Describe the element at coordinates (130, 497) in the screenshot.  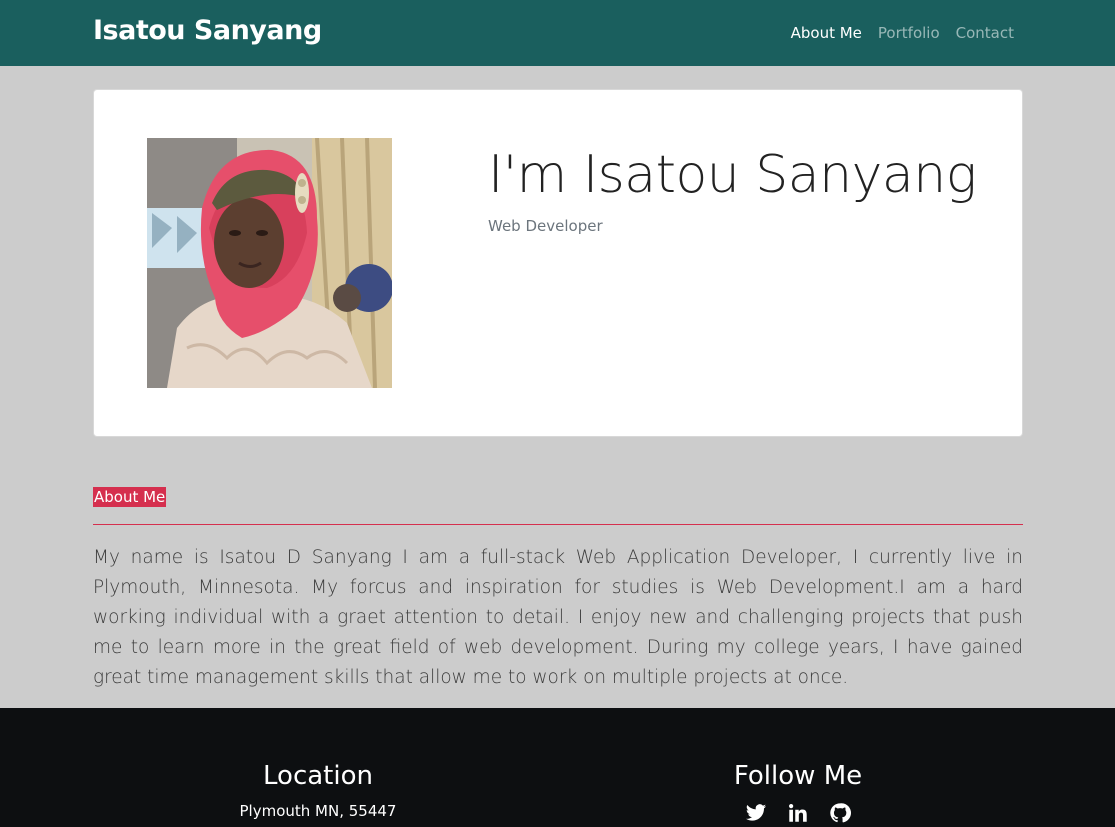
I see `about-me-label: About Me` at that location.